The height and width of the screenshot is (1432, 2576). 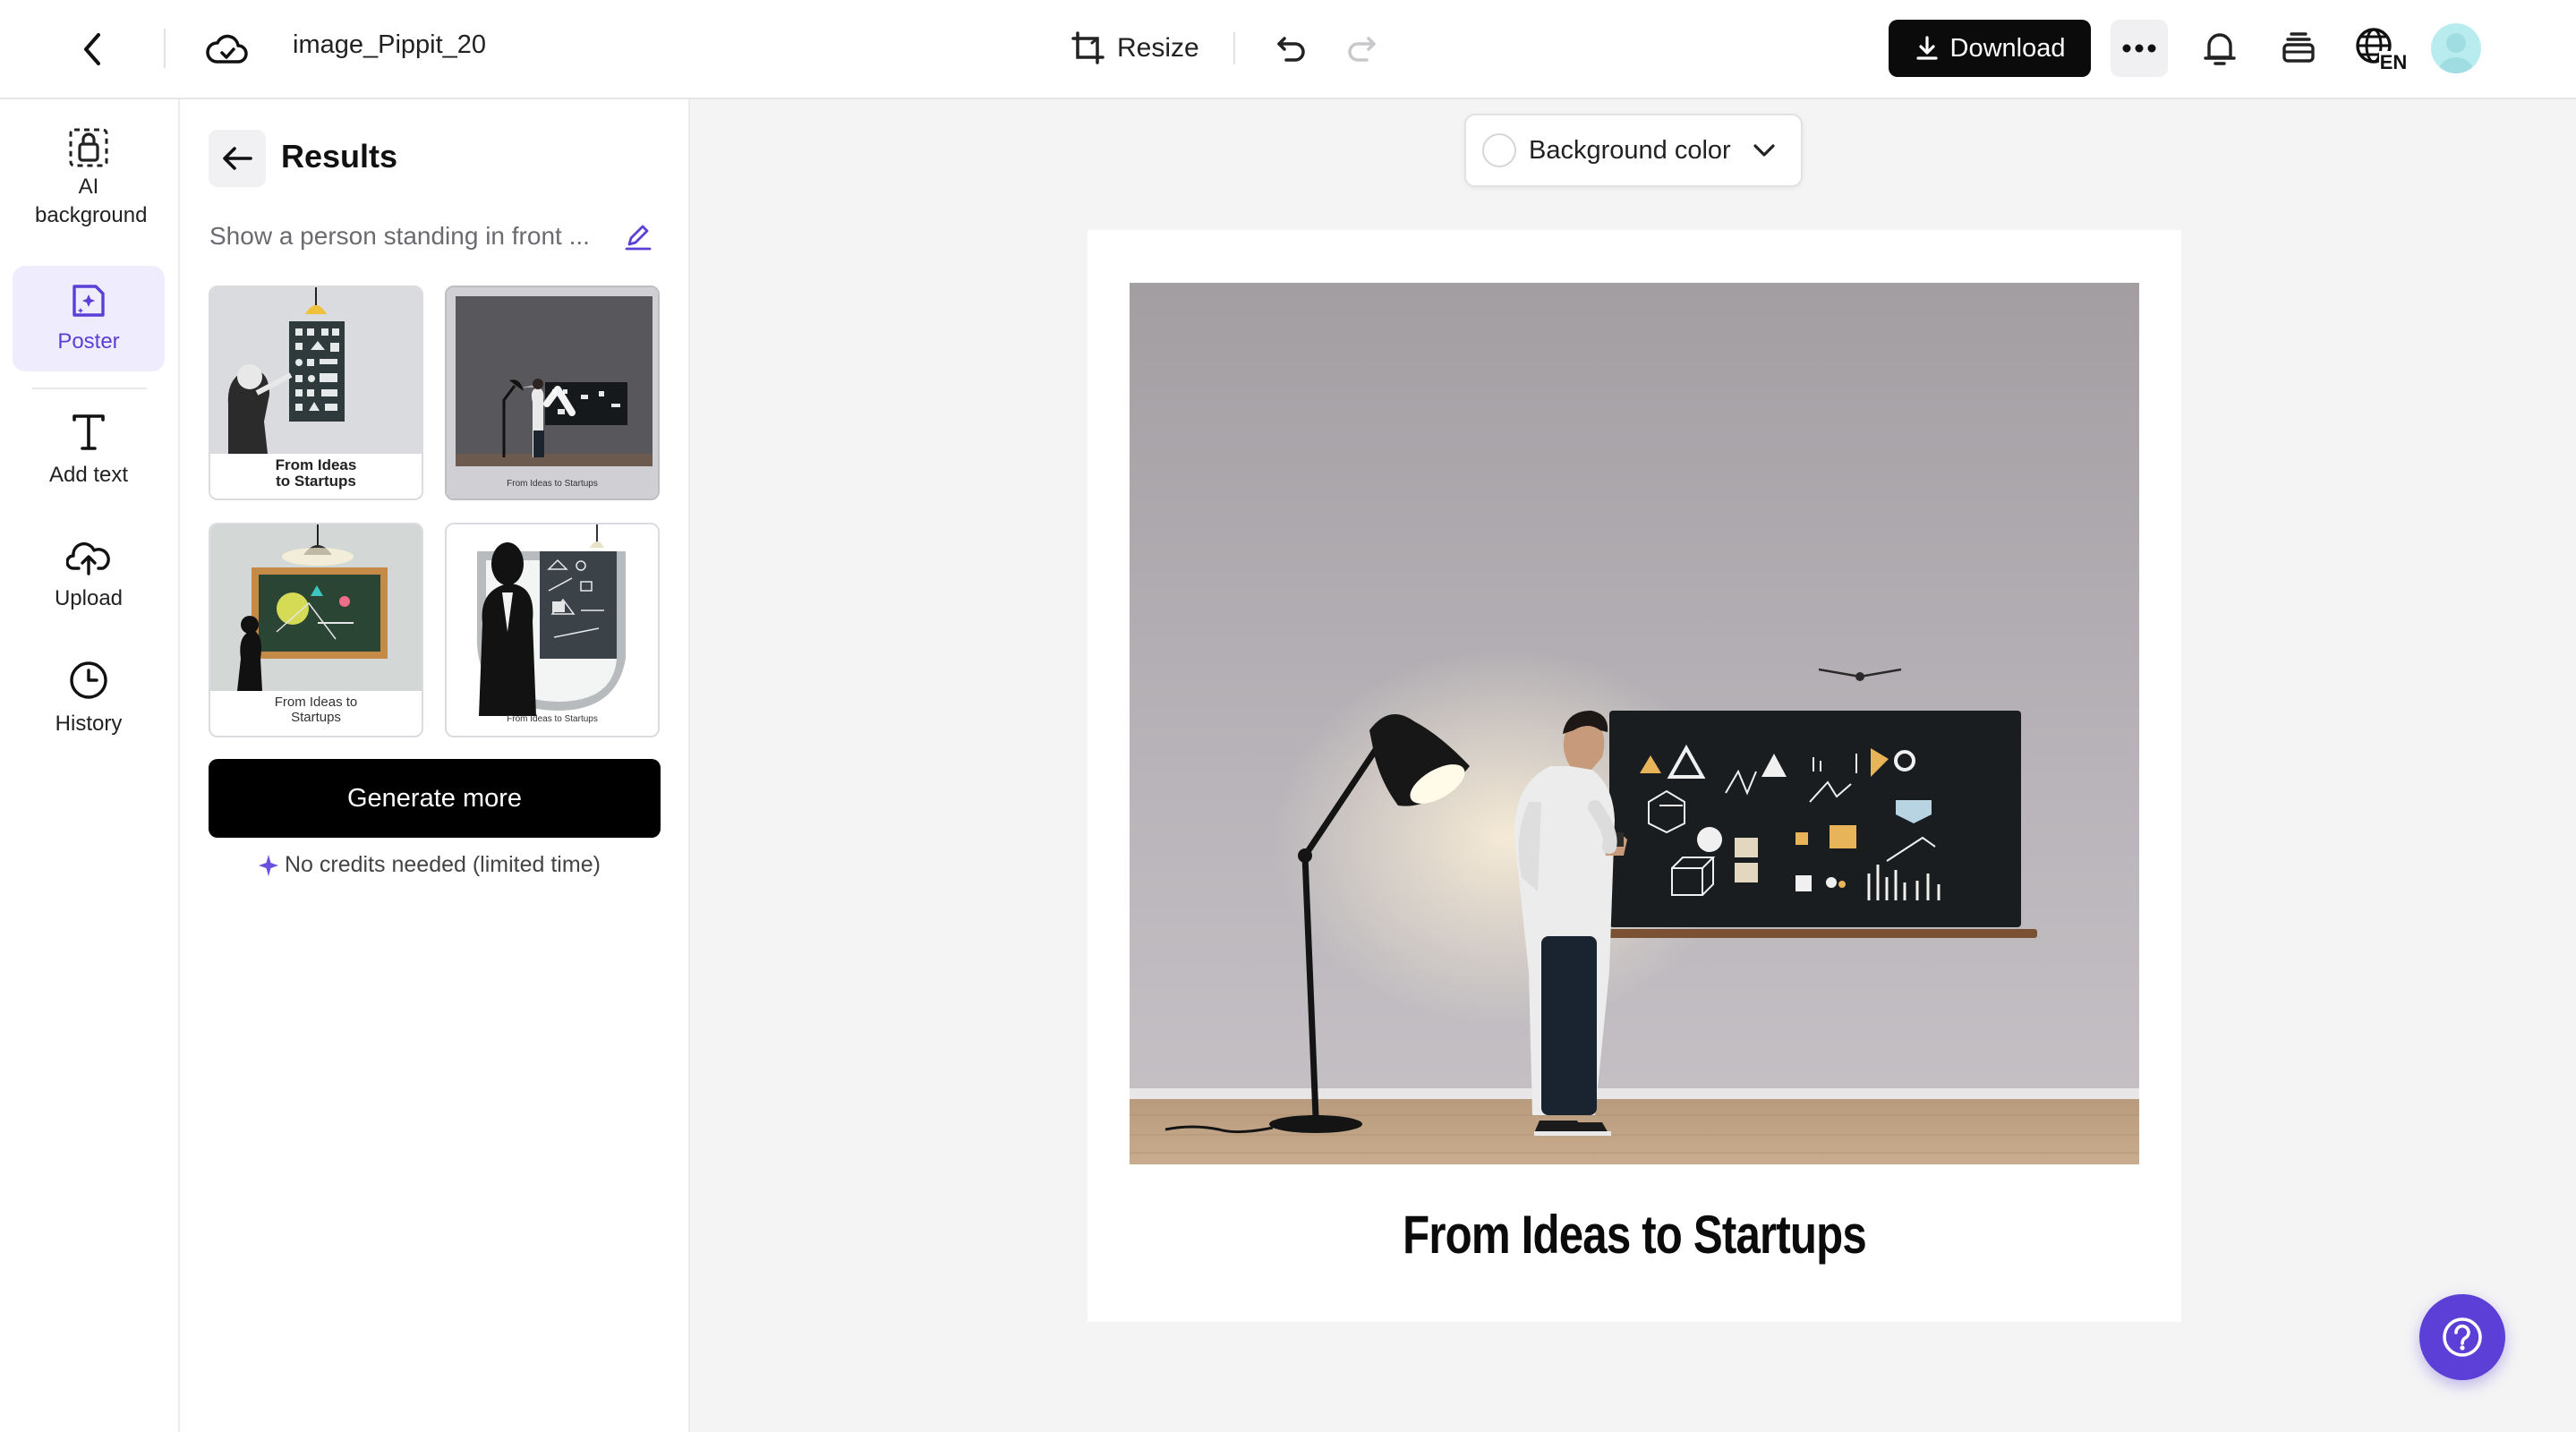 What do you see at coordinates (1088, 48) in the screenshot?
I see `resize-icon` at bounding box center [1088, 48].